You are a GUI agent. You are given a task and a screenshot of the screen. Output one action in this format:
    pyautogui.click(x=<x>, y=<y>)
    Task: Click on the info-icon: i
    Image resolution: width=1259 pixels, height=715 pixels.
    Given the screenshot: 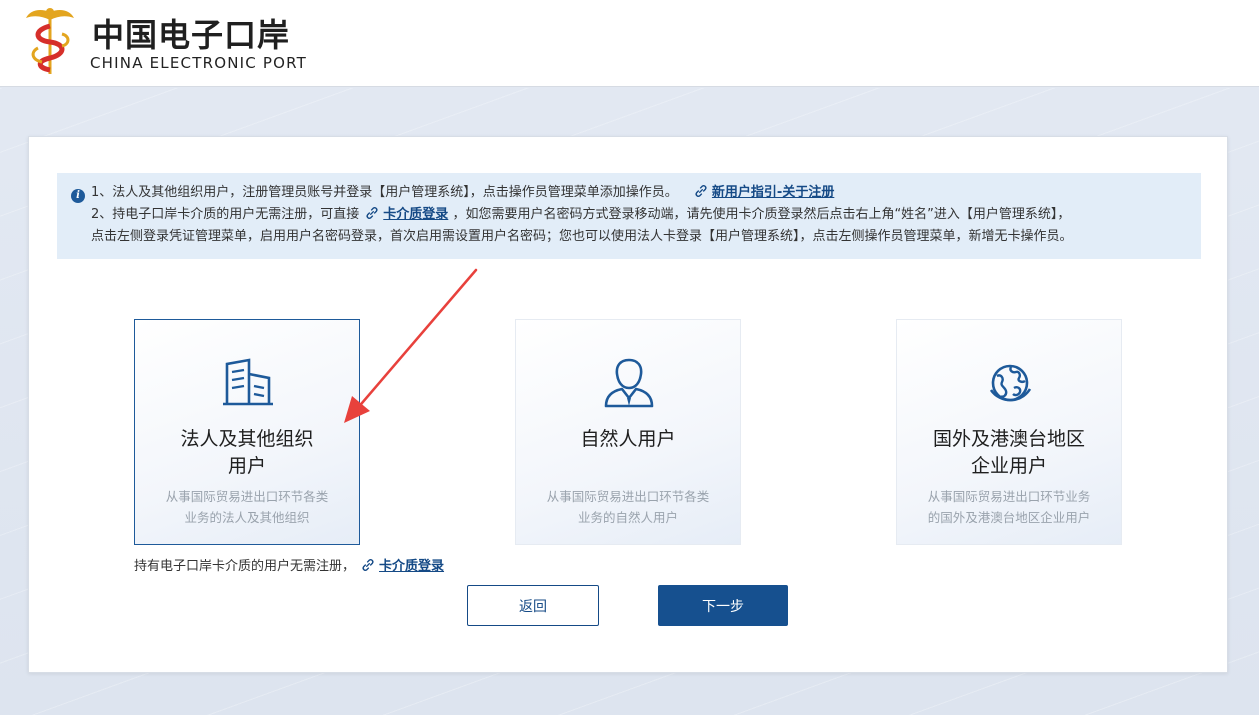 What is the action you would take?
    pyautogui.click(x=78, y=196)
    